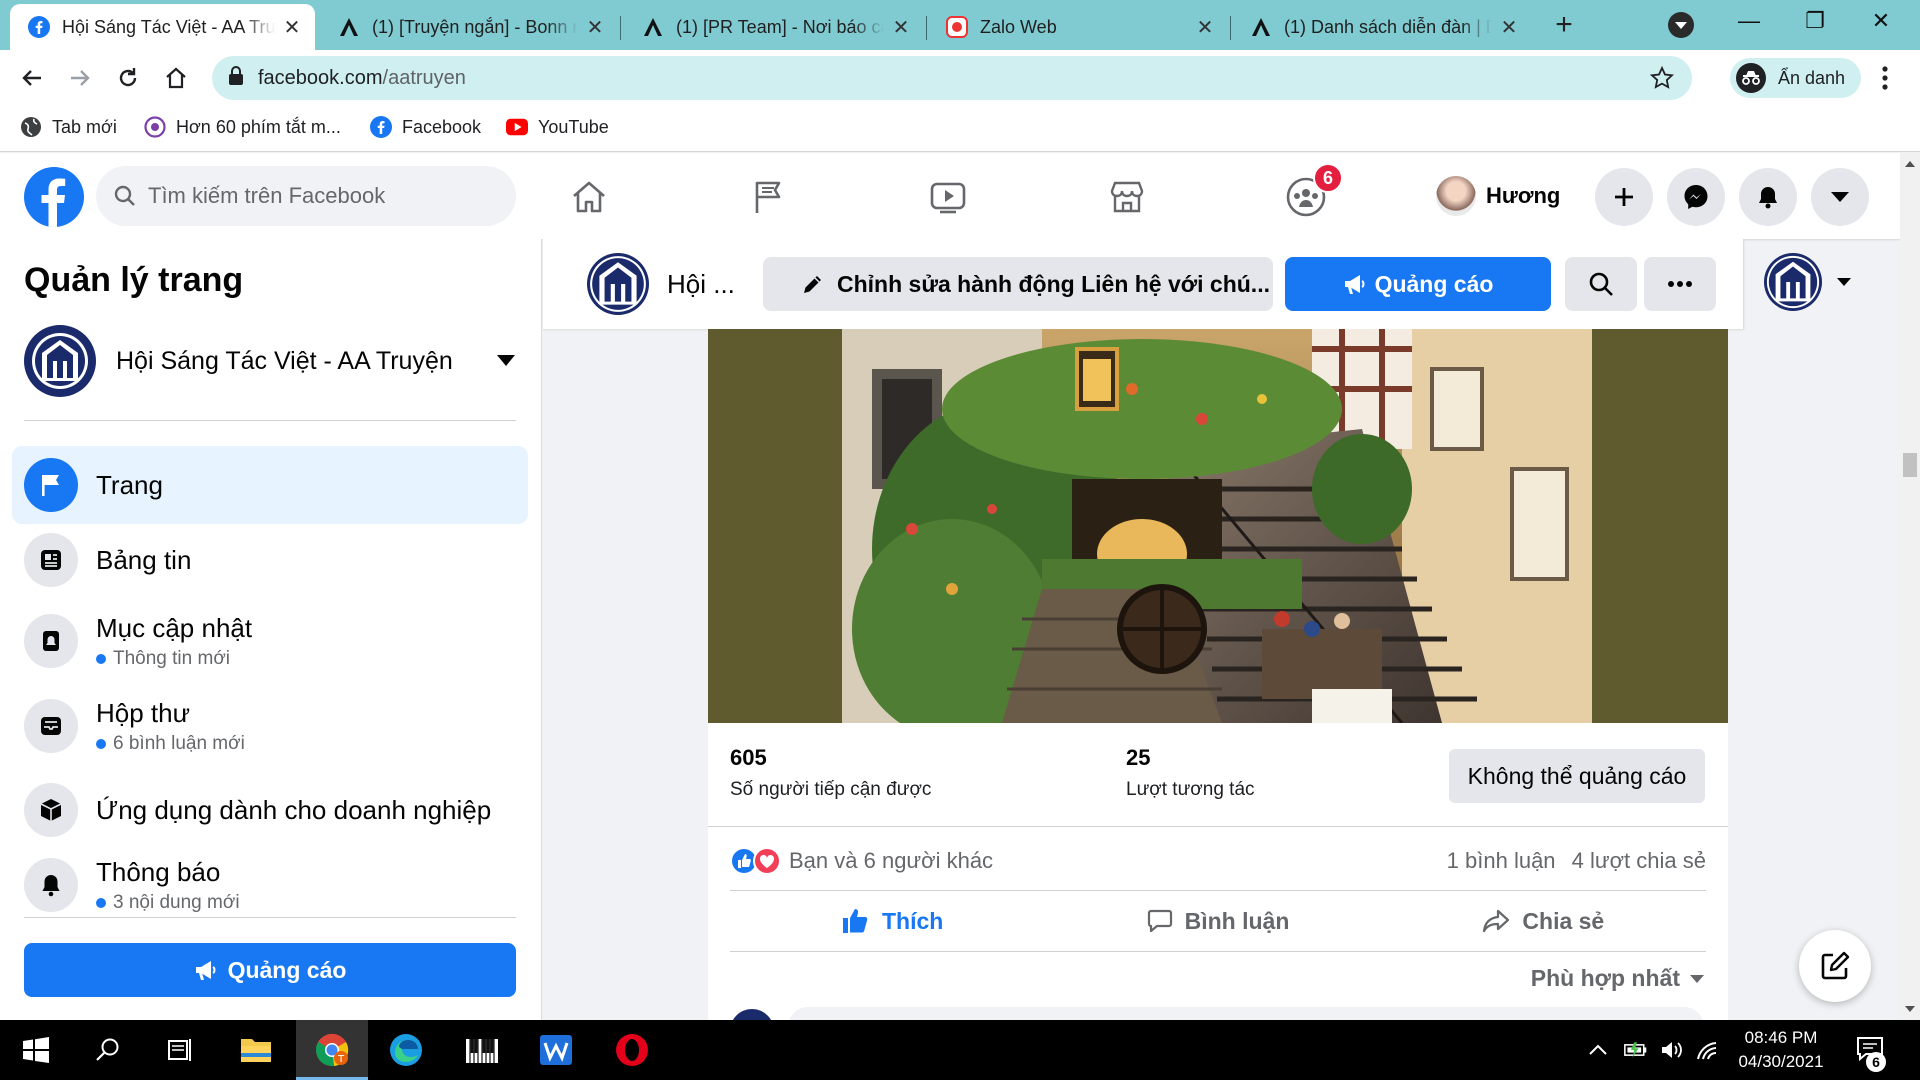 This screenshot has width=1920, height=1080. What do you see at coordinates (892, 921) in the screenshot?
I see `like-button: Thích` at bounding box center [892, 921].